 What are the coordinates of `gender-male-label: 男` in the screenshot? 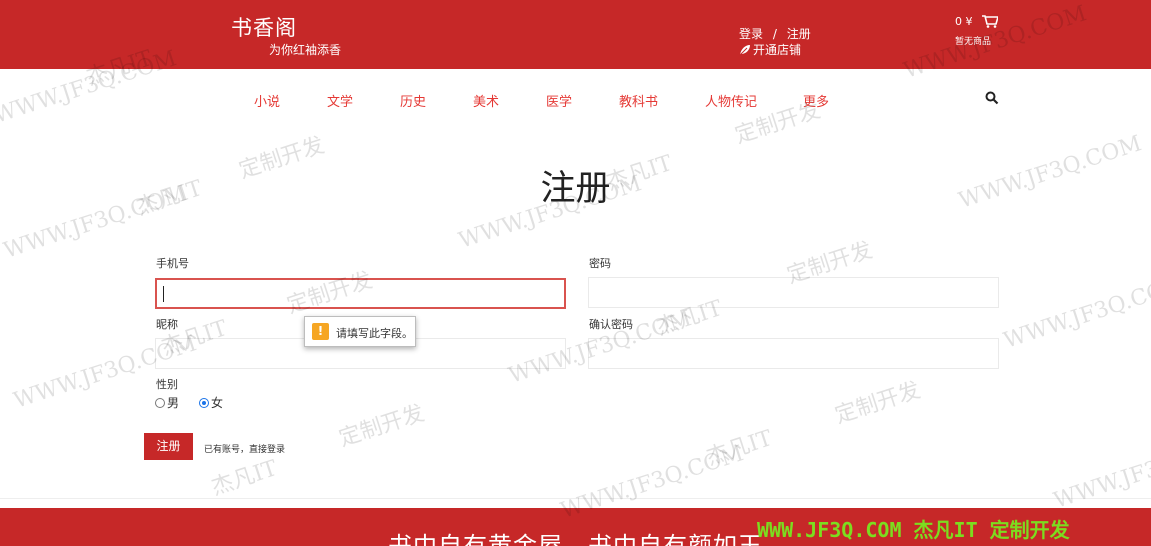 It's located at (173, 403).